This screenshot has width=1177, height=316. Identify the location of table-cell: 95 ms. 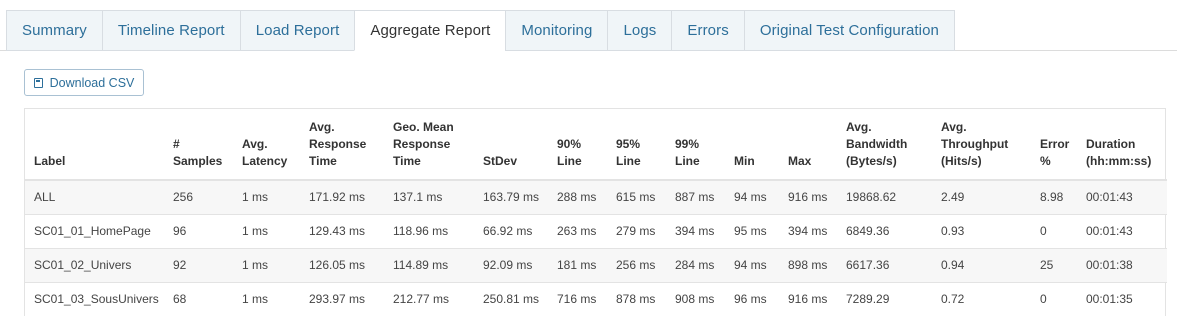
(752, 231).